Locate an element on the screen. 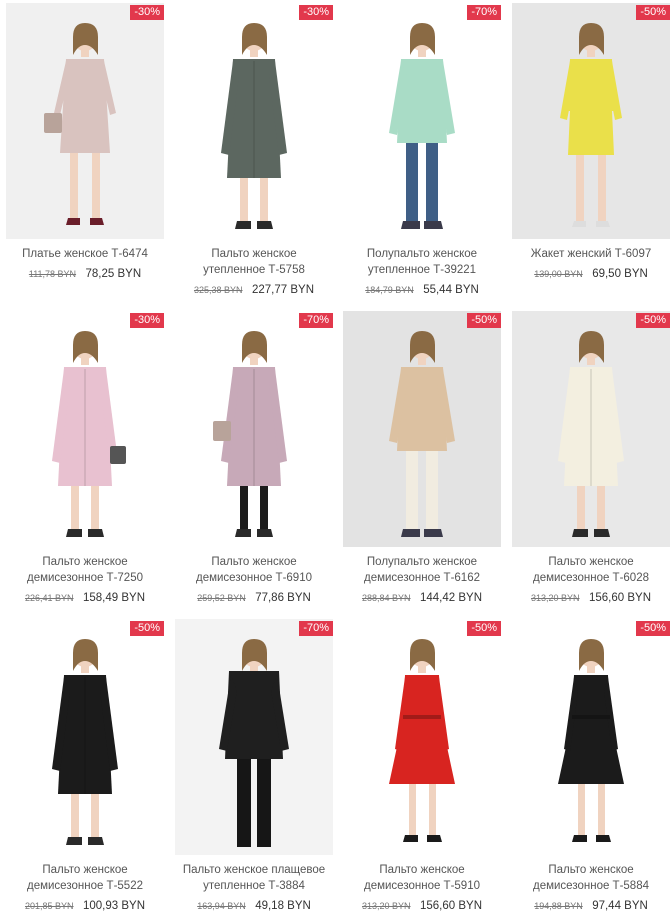 The width and height of the screenshot is (670, 924). product-prices: 325,38 BYN 227,77 BYN is located at coordinates (254, 289).